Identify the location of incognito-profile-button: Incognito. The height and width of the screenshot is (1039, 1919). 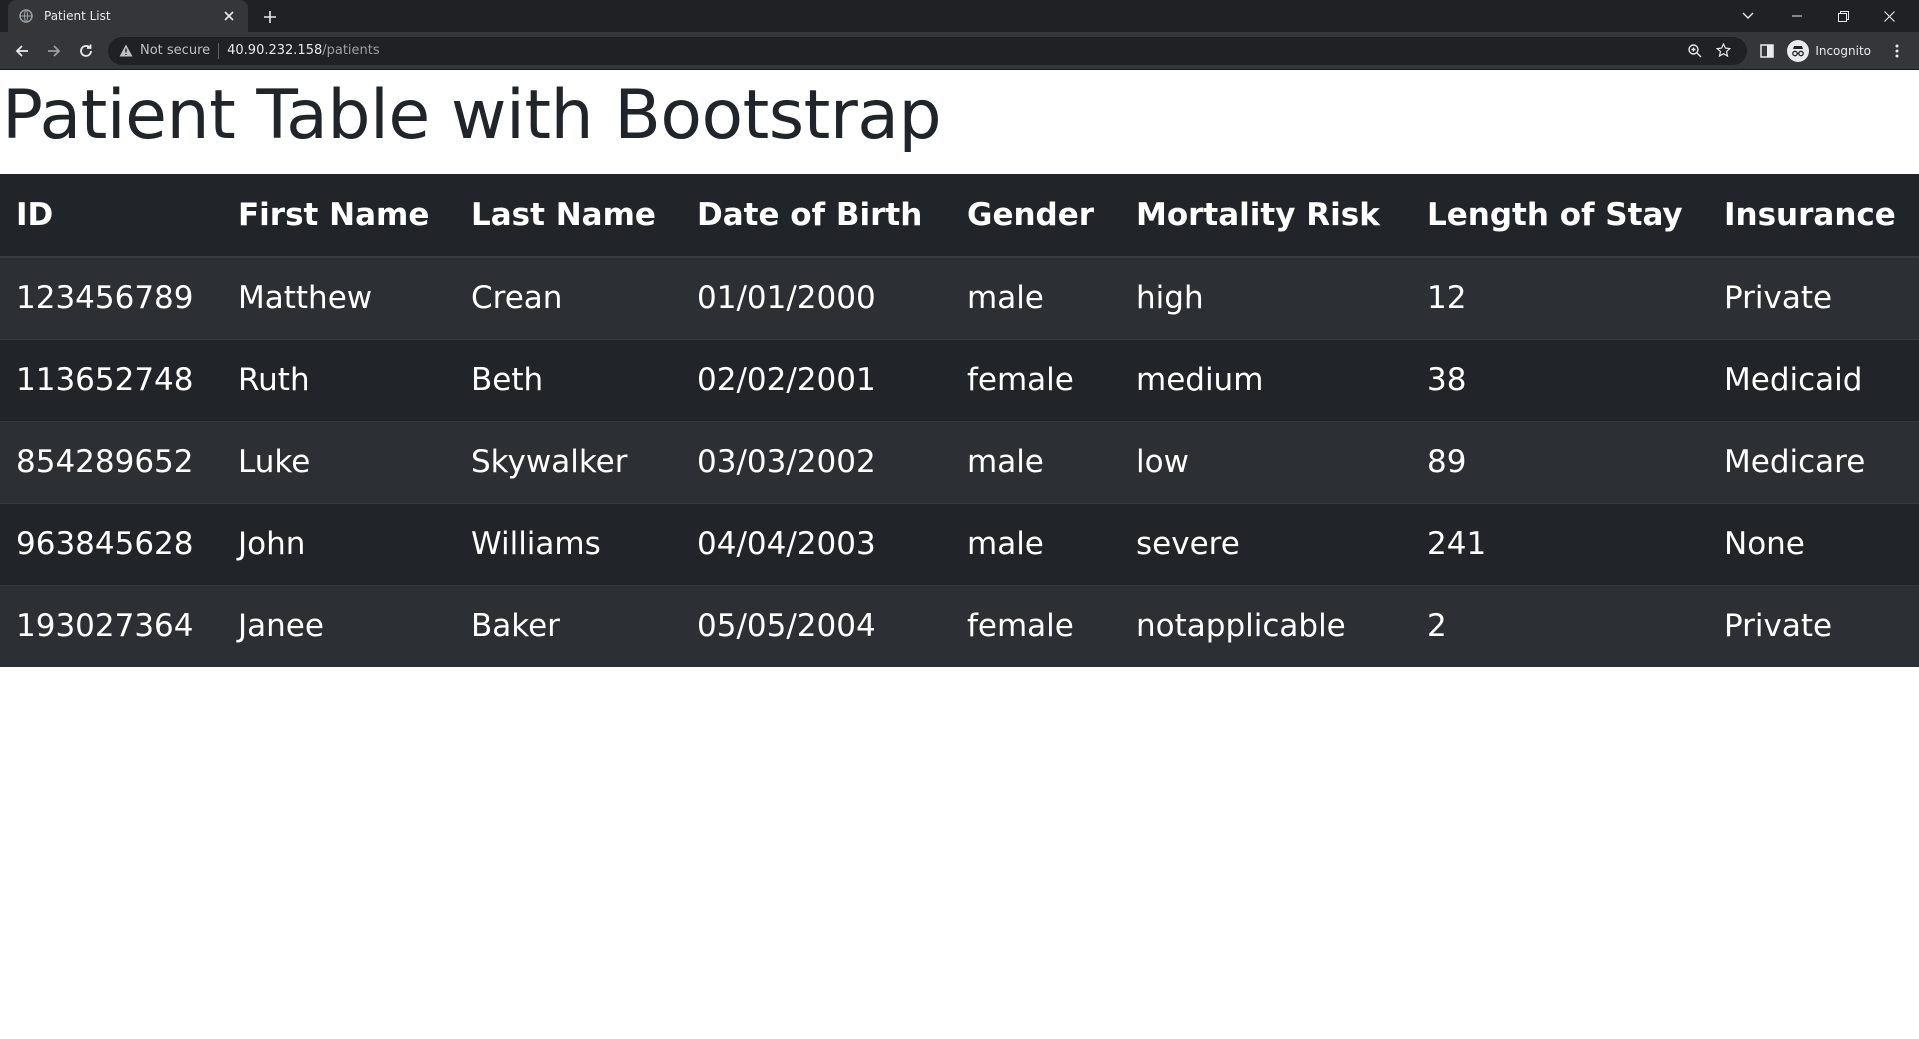
(1832, 51).